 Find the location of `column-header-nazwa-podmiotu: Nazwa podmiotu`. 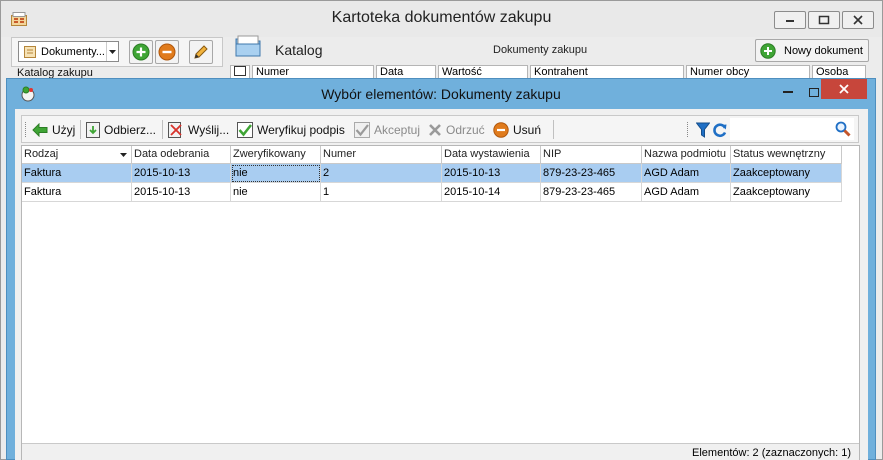

column-header-nazwa-podmiotu: Nazwa podmiotu is located at coordinates (686, 155).